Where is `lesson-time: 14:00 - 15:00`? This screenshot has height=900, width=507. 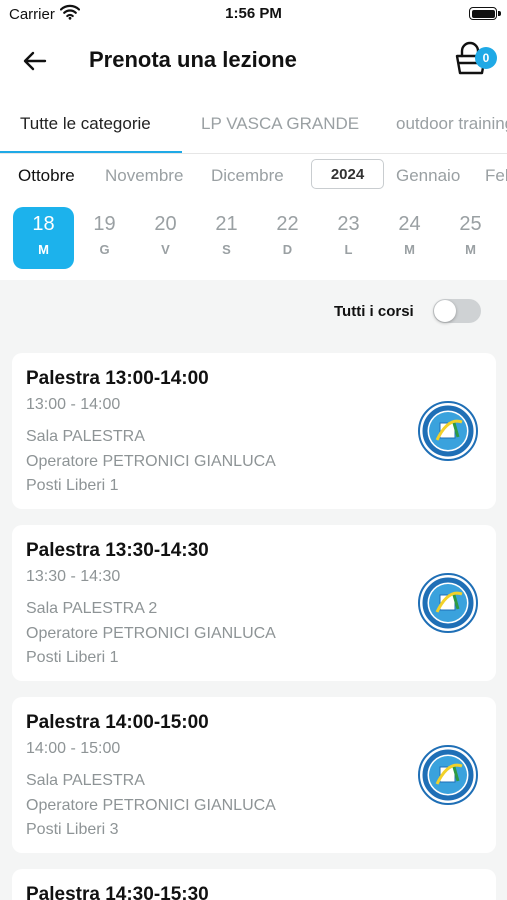
lesson-time: 14:00 - 15:00 is located at coordinates (73, 748).